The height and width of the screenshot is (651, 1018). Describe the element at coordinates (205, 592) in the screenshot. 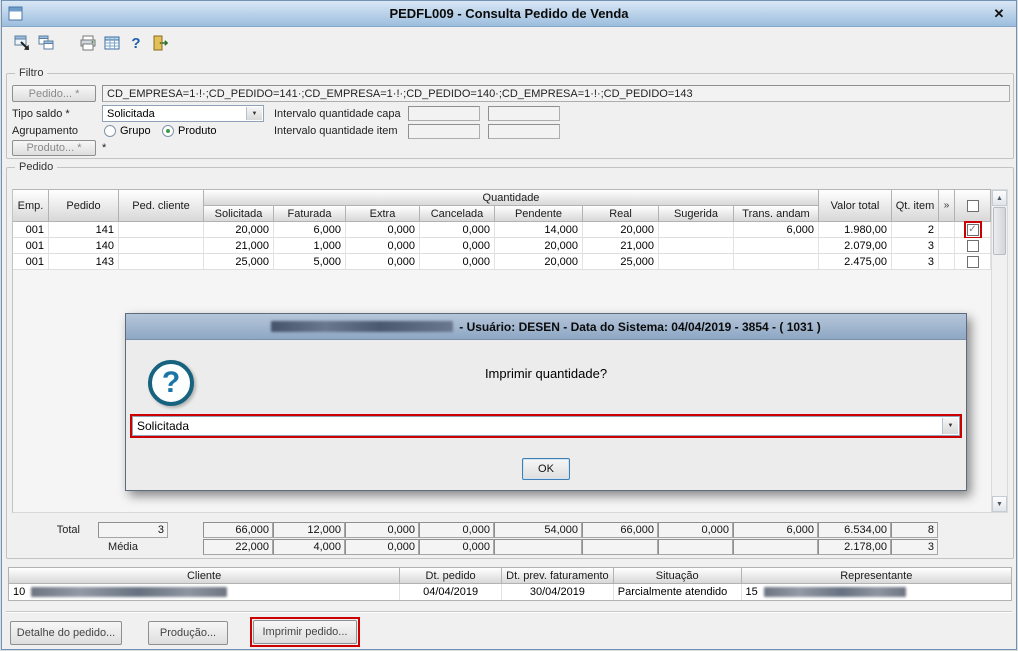

I see `cell-cliente: 10` at that location.